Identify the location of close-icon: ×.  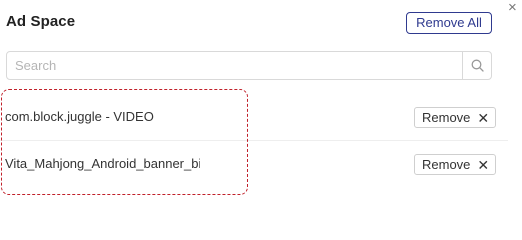
(512, 7).